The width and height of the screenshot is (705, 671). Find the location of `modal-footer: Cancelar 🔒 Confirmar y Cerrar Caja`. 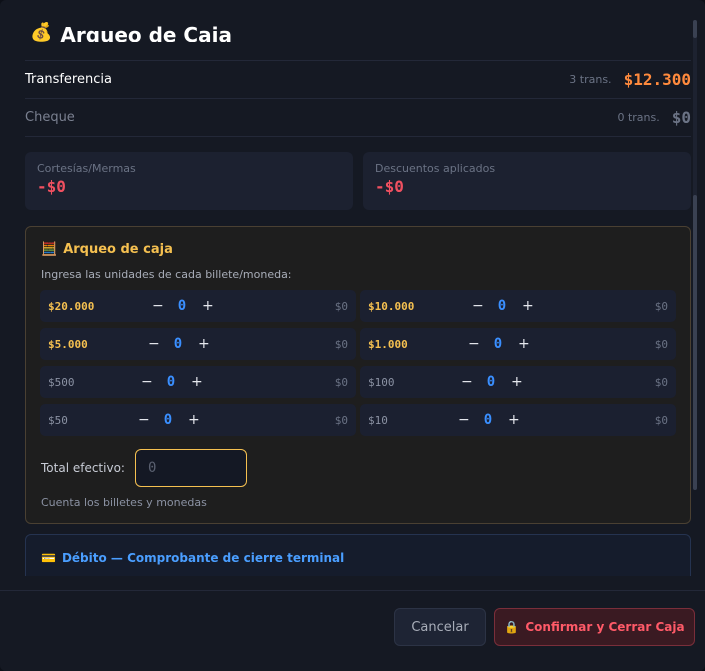

modal-footer: Cancelar 🔒 Confirmar y Cerrar Caja is located at coordinates (352, 630).